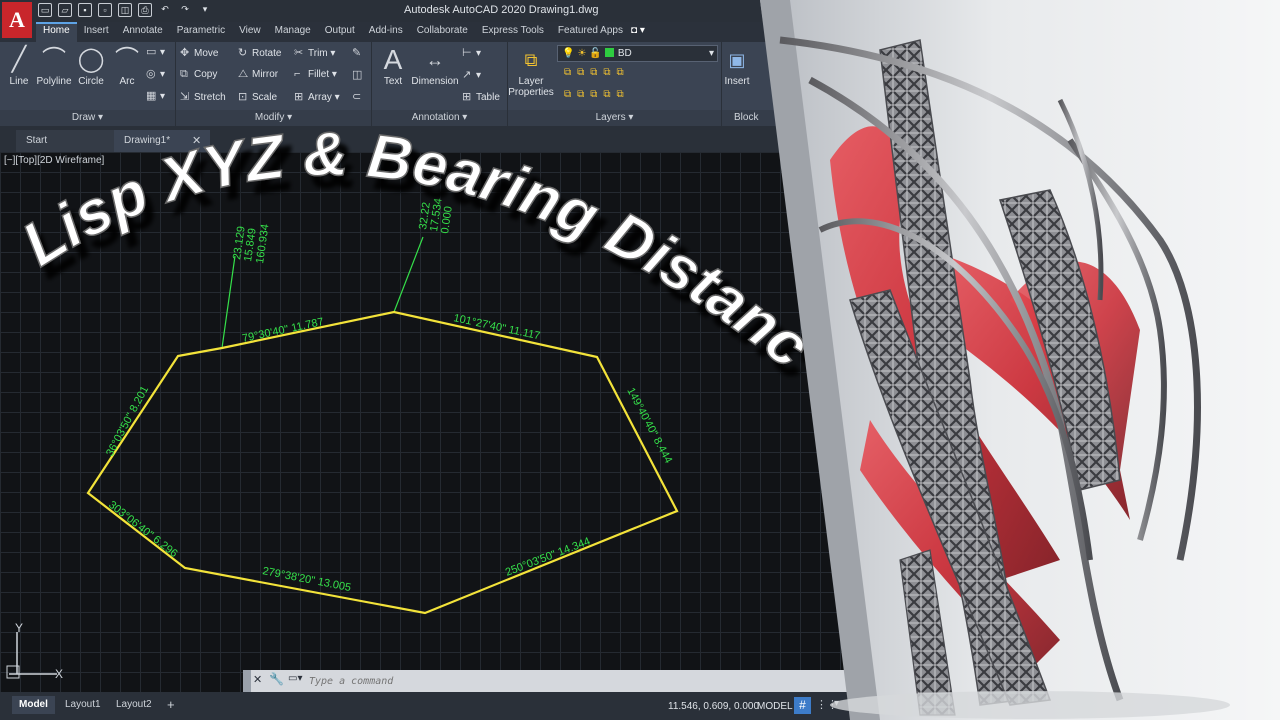 The image size is (1280, 720). I want to click on web-save-icon: ◫, so click(125, 10).